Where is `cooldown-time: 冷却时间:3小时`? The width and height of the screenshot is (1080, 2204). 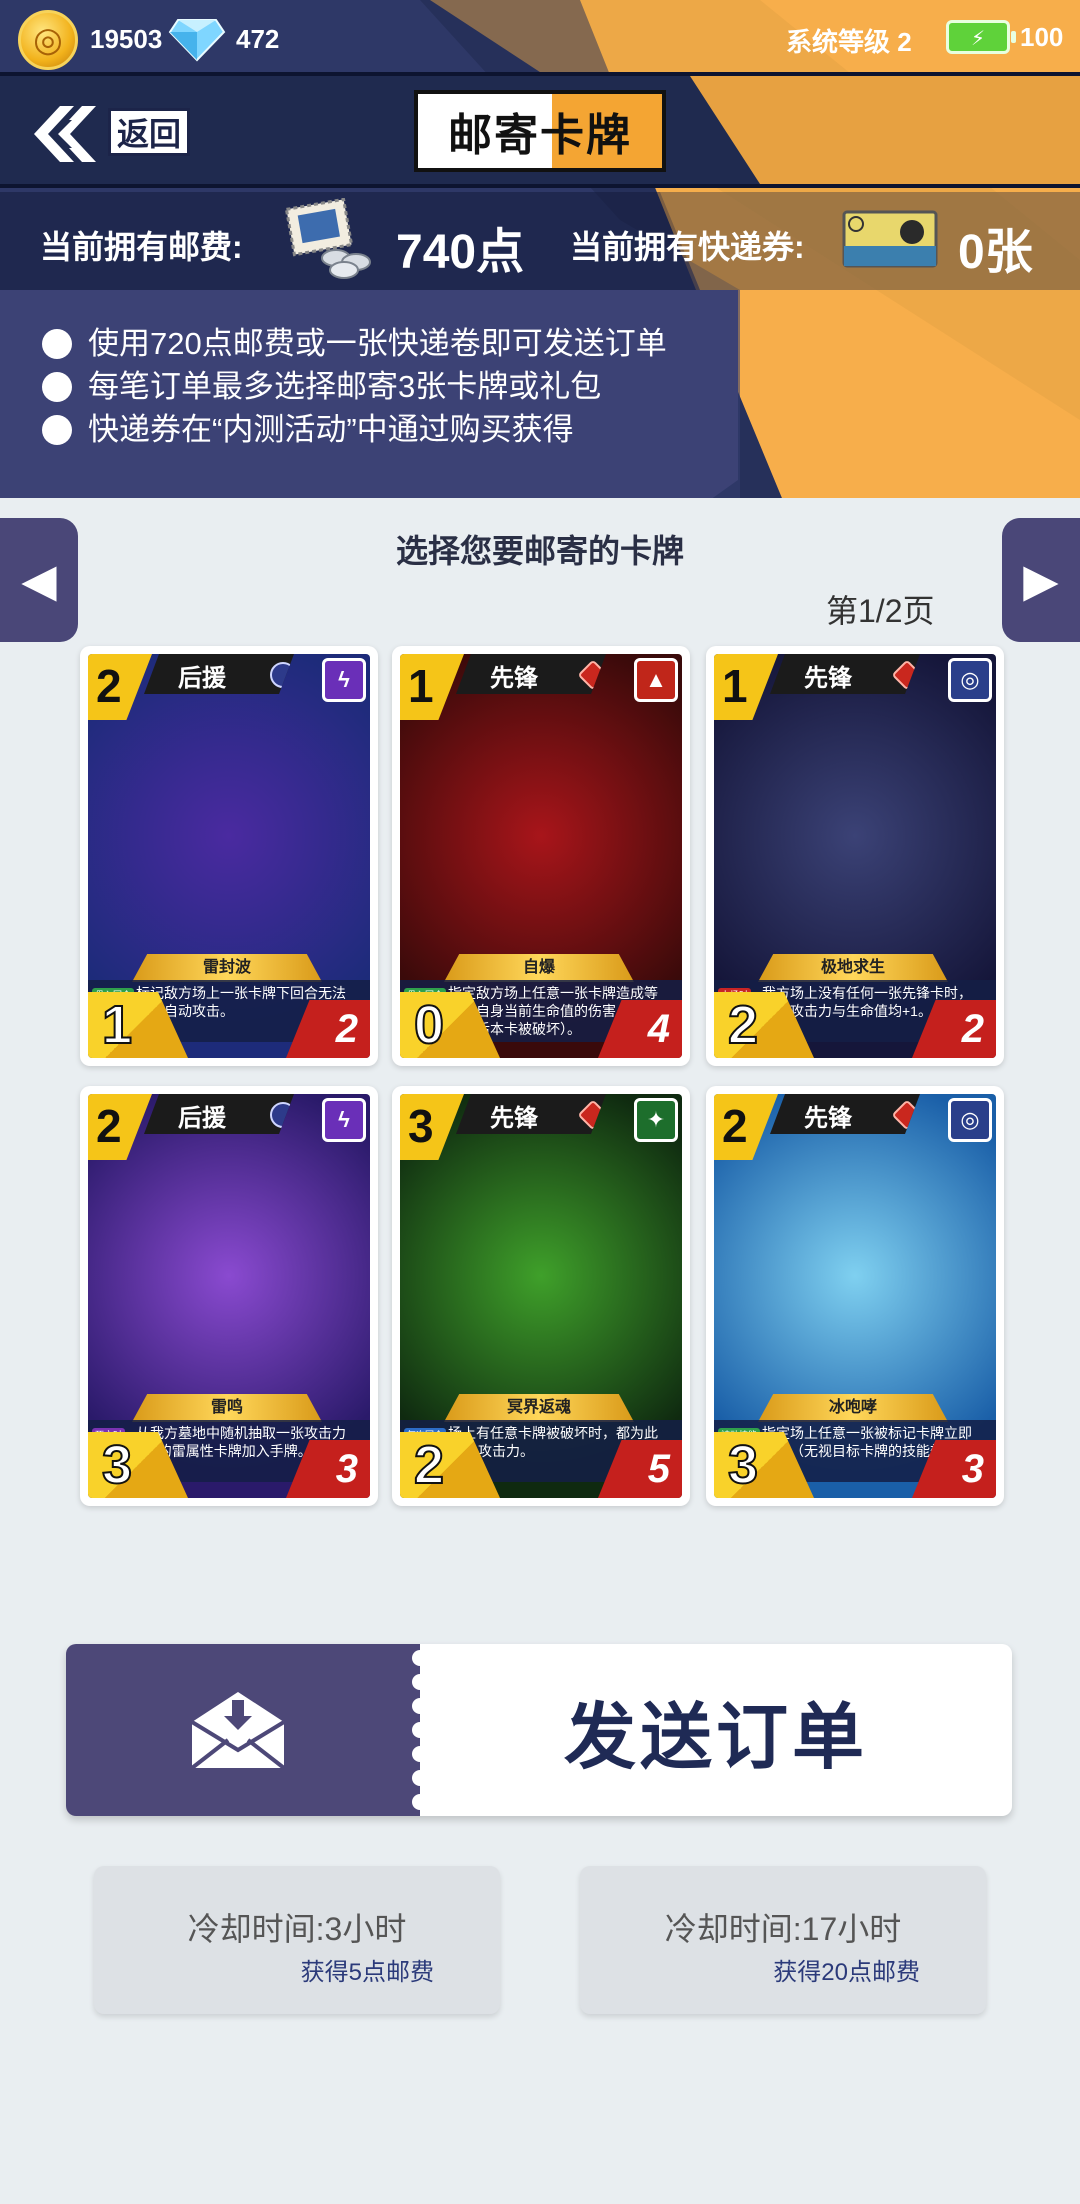
cooldown-time: 冷却时间:3小时 is located at coordinates (297, 1929).